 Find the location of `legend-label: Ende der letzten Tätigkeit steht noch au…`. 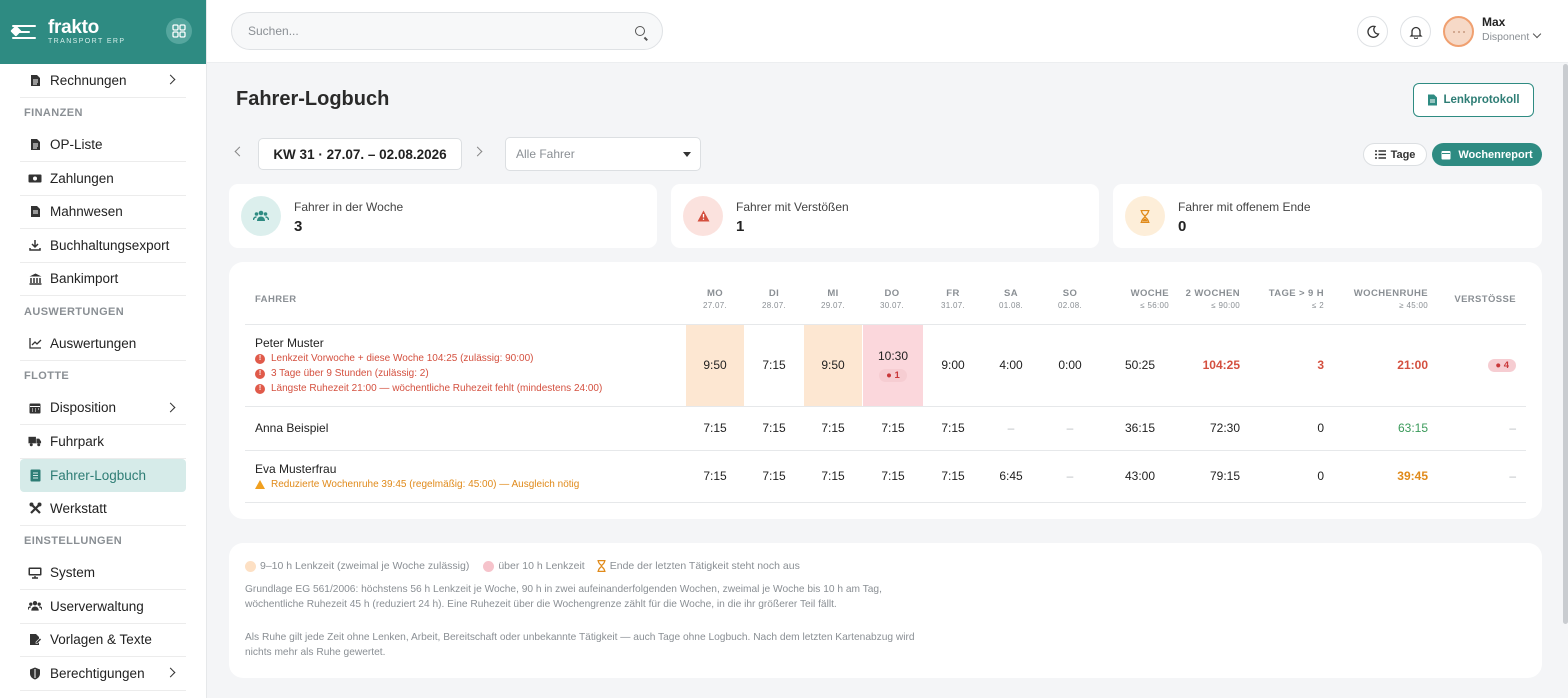

legend-label: Ende der letzten Tätigkeit steht noch au… is located at coordinates (704, 566).